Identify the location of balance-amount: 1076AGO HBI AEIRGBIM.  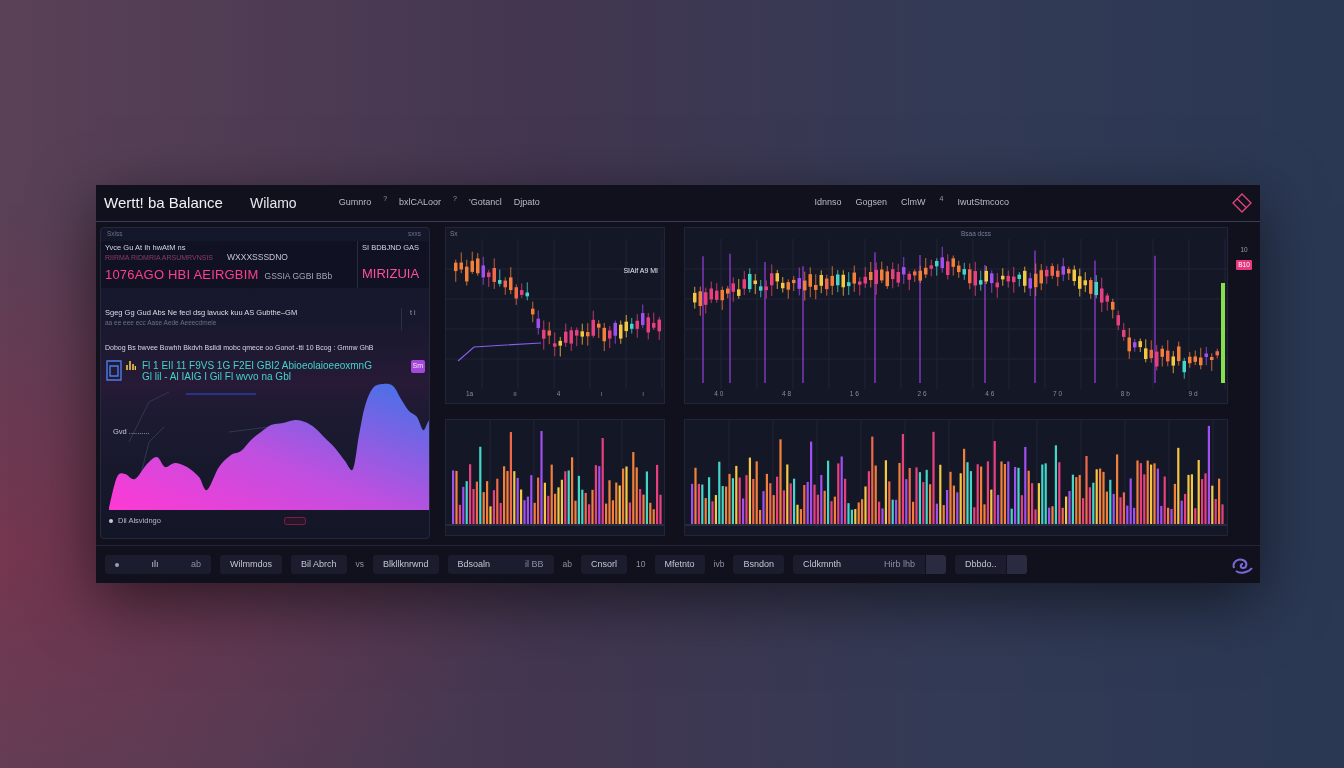
(182, 275).